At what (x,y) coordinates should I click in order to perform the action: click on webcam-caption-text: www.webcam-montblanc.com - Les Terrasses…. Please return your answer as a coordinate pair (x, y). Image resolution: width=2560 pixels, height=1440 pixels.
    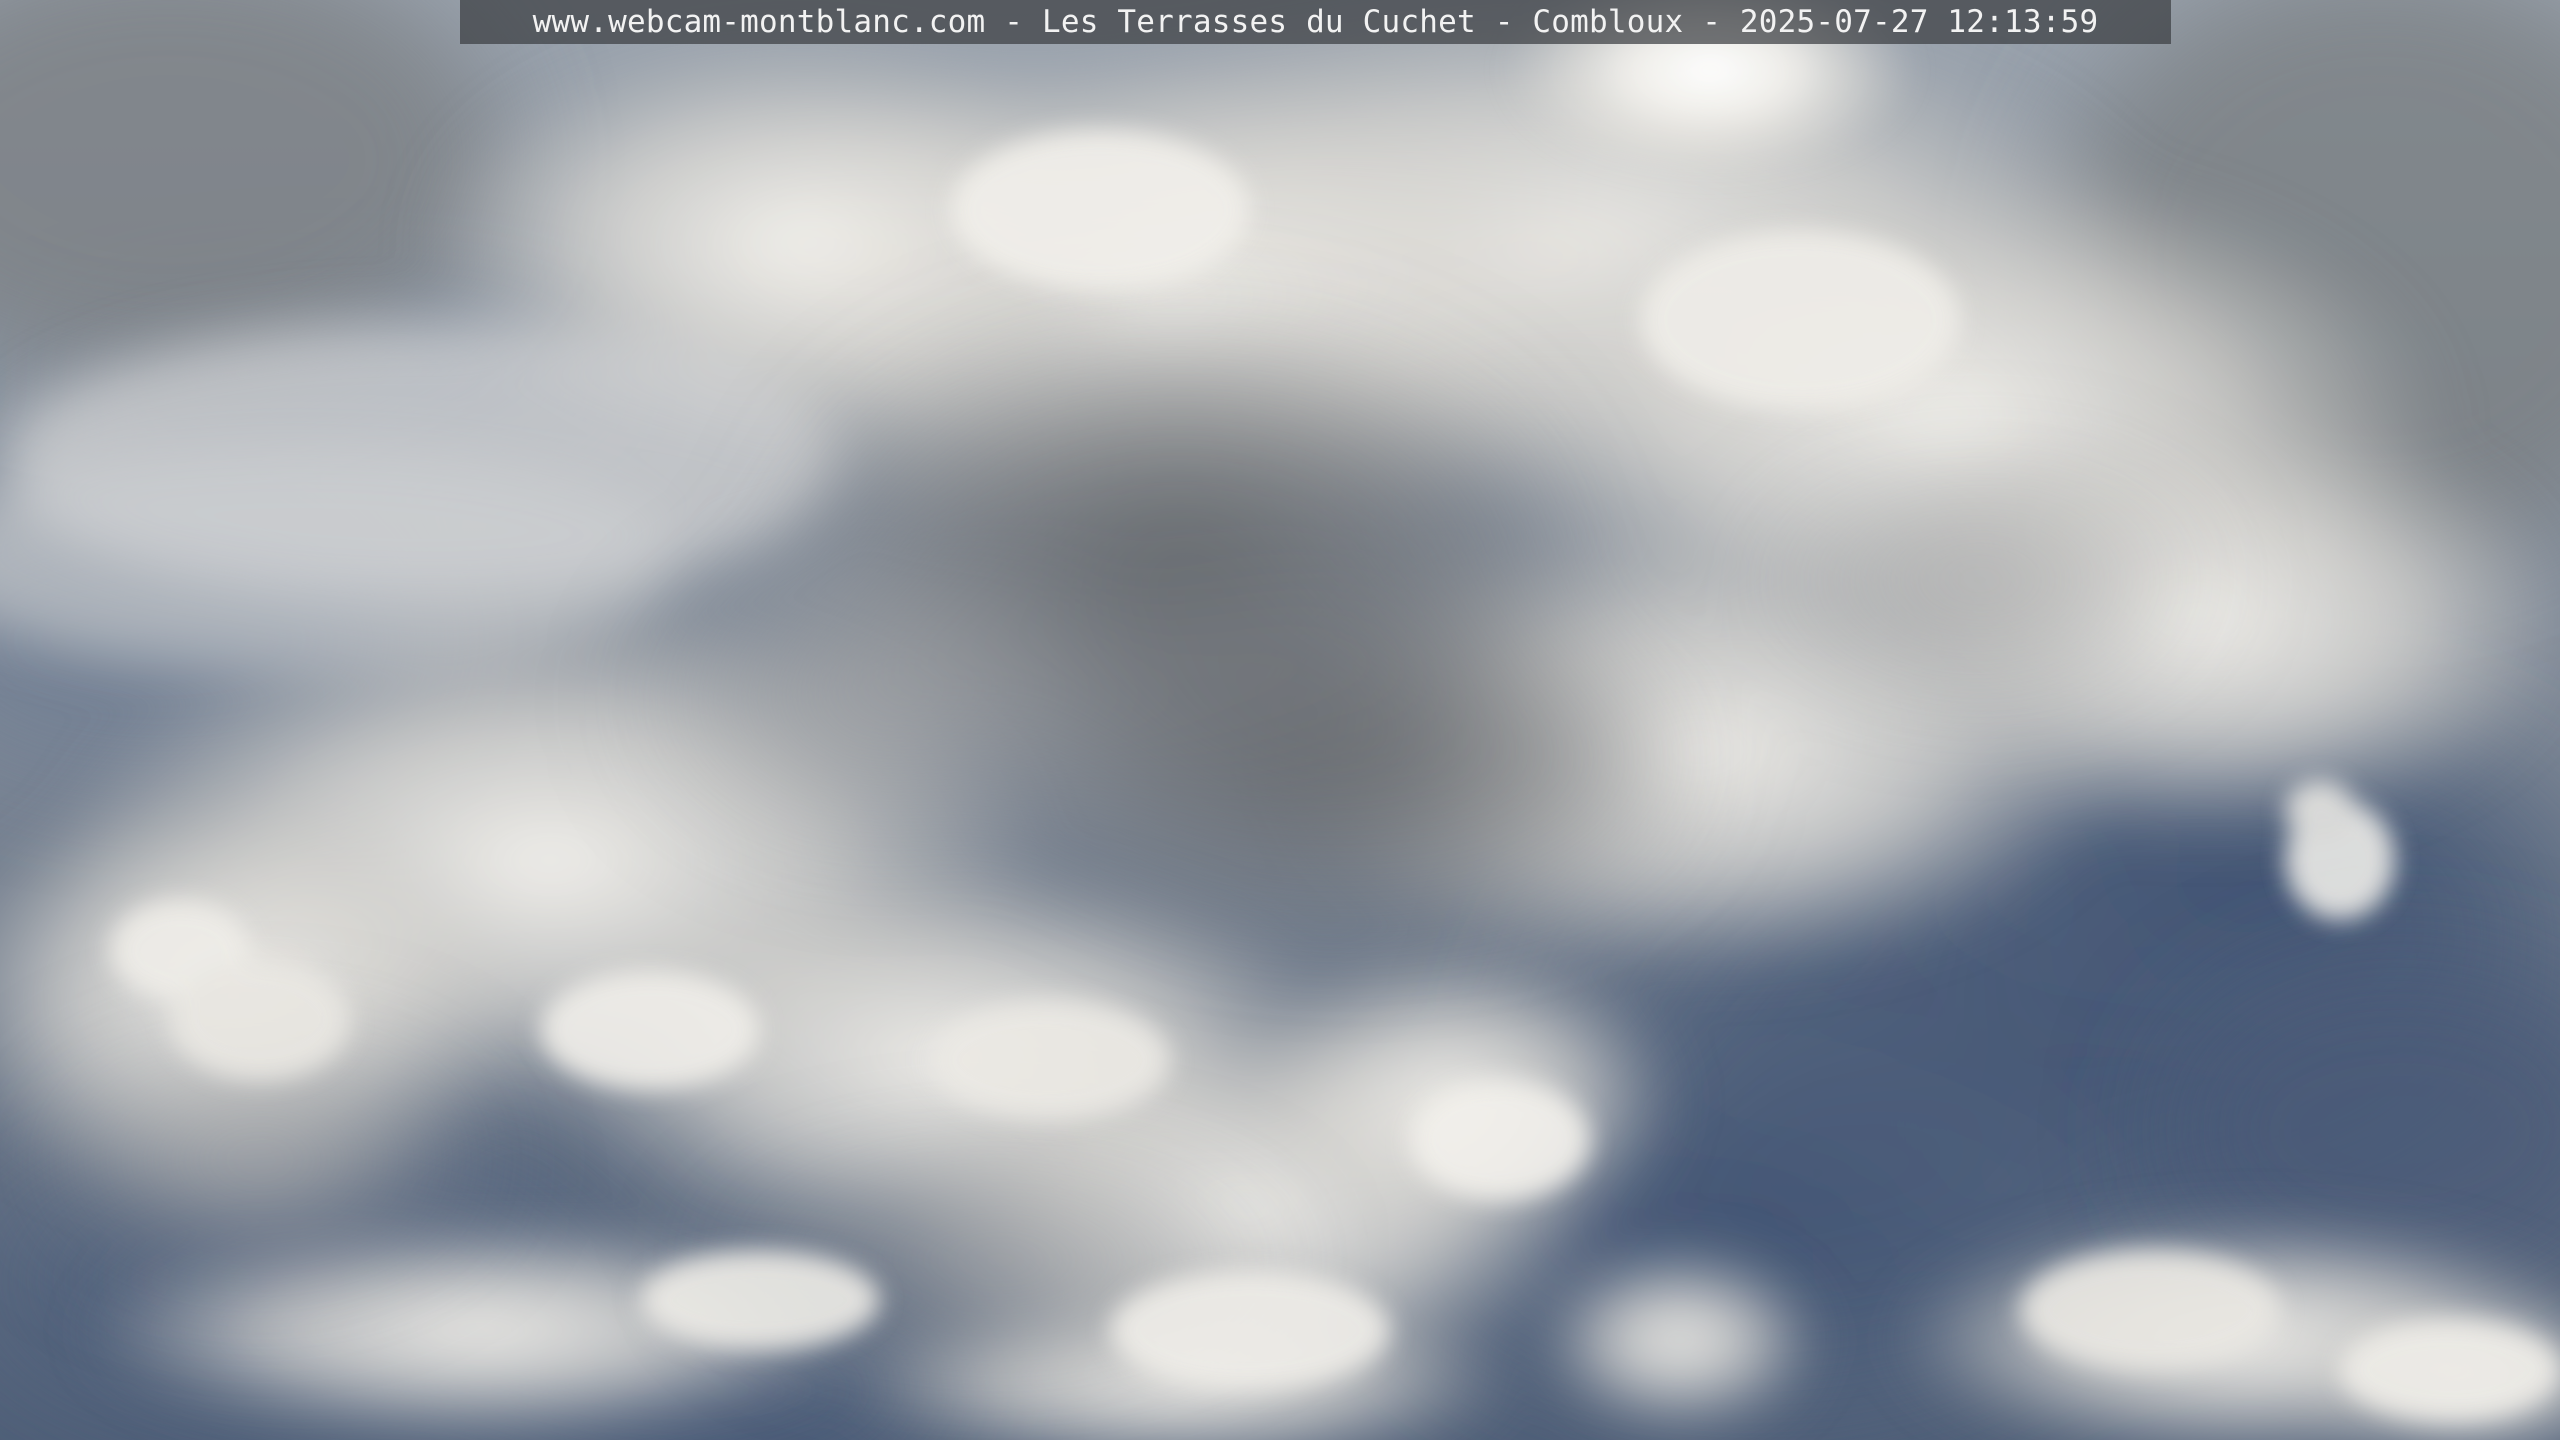
    Looking at the image, I should click on (1315, 22).